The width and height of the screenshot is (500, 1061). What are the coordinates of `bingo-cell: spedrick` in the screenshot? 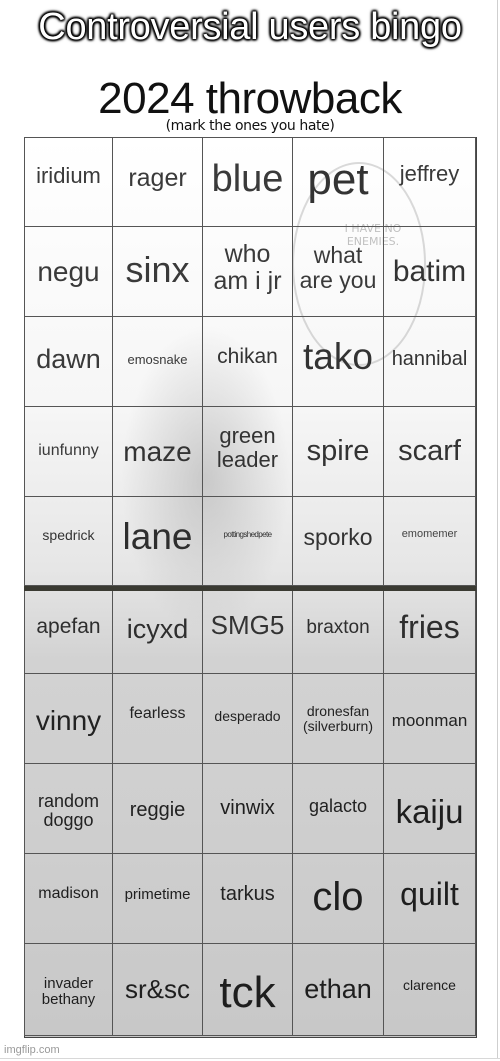 It's located at (68, 541).